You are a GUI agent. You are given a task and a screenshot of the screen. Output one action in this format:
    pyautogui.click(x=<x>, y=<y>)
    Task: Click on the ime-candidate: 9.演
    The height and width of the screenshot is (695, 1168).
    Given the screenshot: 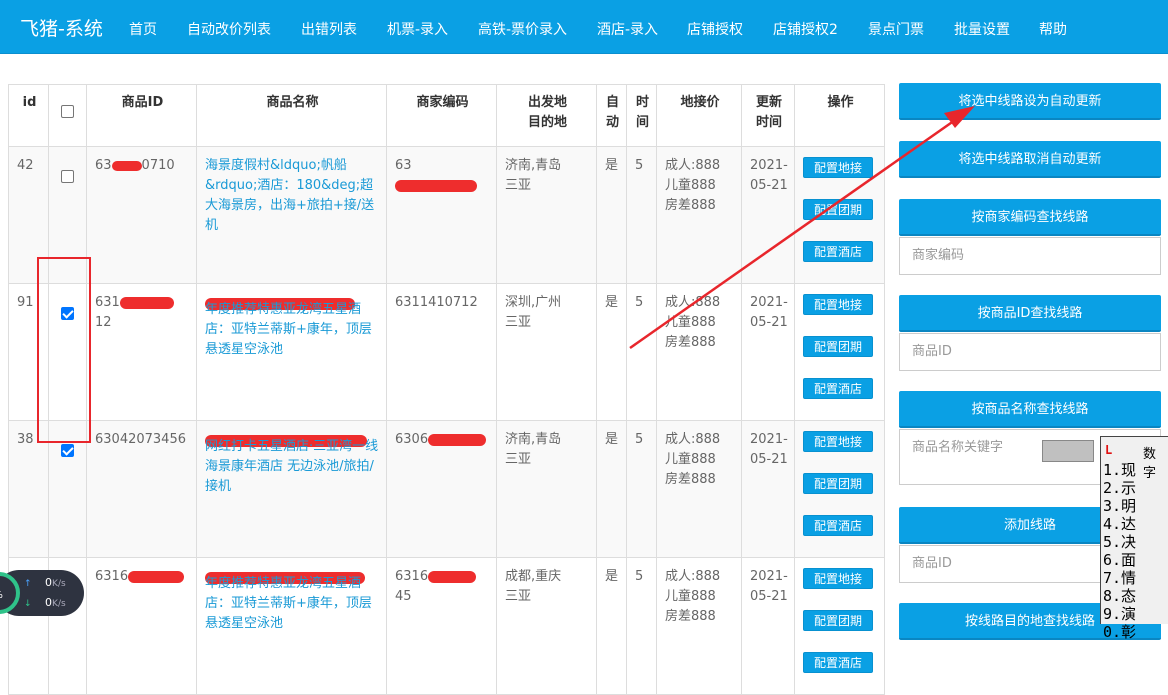 What is the action you would take?
    pyautogui.click(x=1134, y=614)
    